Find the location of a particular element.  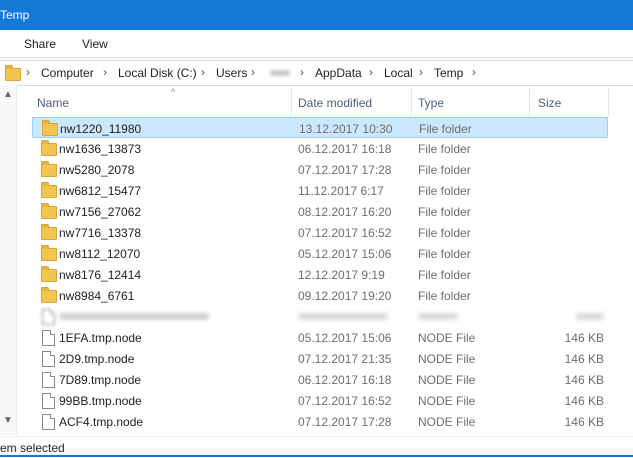

breadcrumb-appdata: AppData is located at coordinates (338, 73).